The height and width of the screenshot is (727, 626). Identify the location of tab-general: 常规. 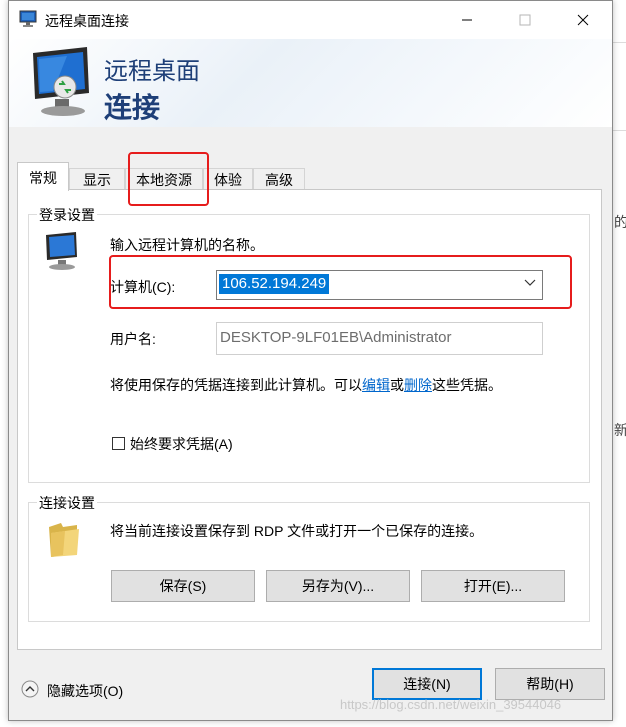
(43, 176).